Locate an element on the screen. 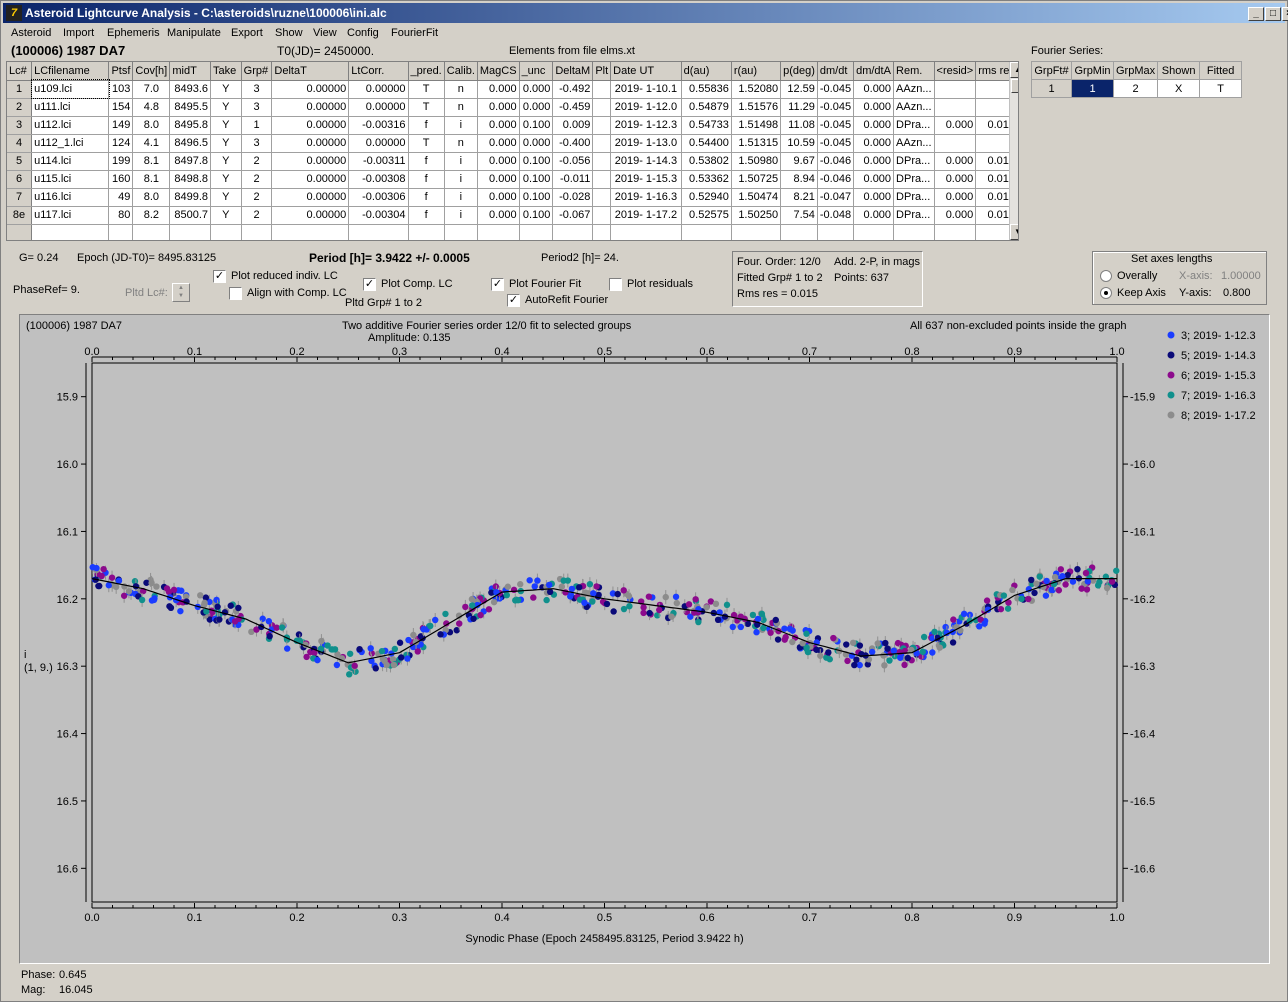  lc-cell: 1.51315 is located at coordinates (756, 143).